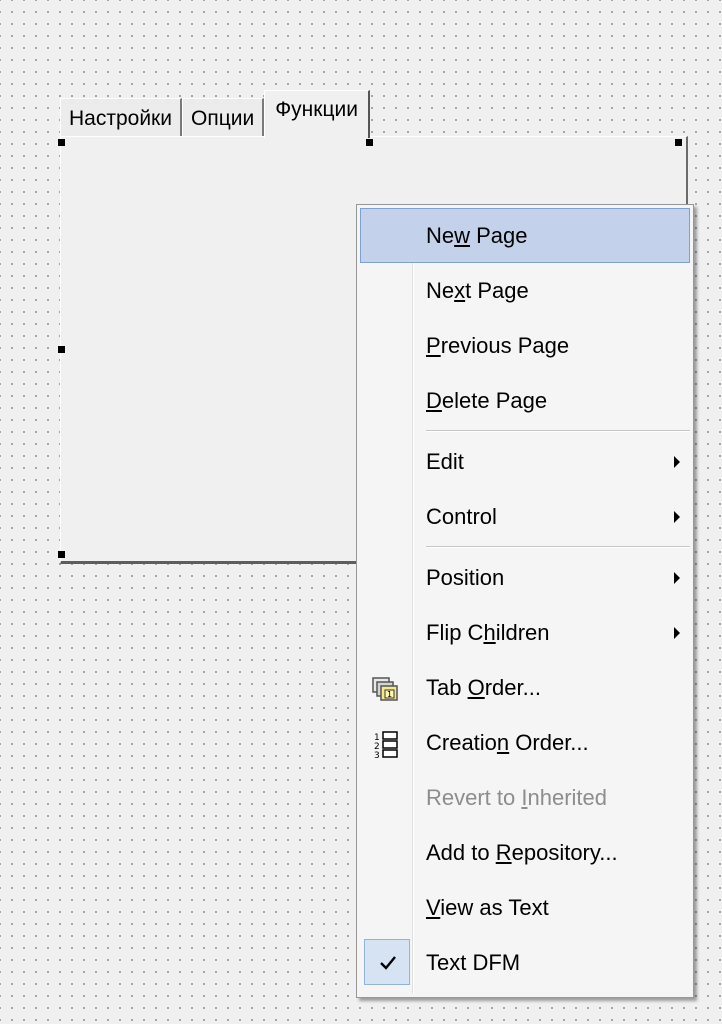 This screenshot has width=722, height=1024. Describe the element at coordinates (503, 852) in the screenshot. I see `menu-item-accelerator: R` at that location.